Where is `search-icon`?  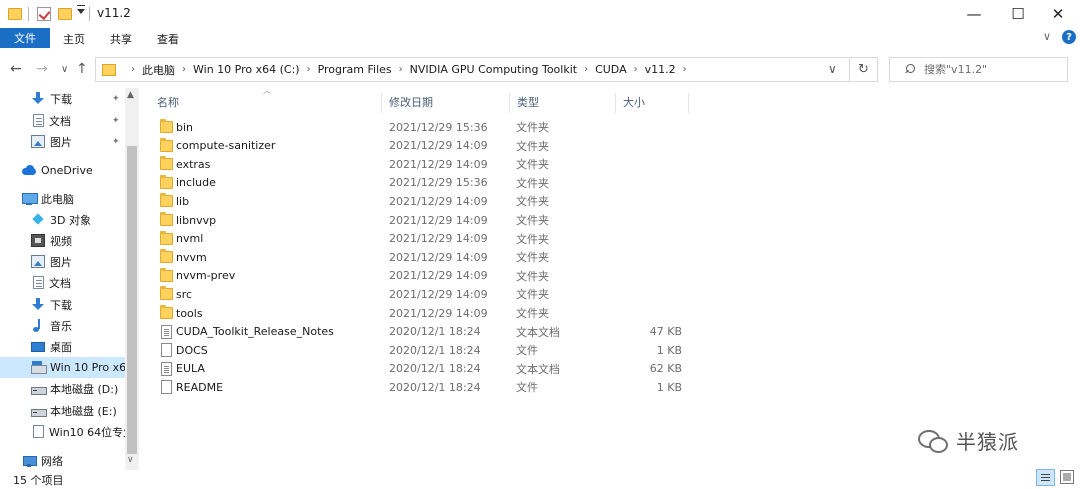
search-icon is located at coordinates (909, 69).